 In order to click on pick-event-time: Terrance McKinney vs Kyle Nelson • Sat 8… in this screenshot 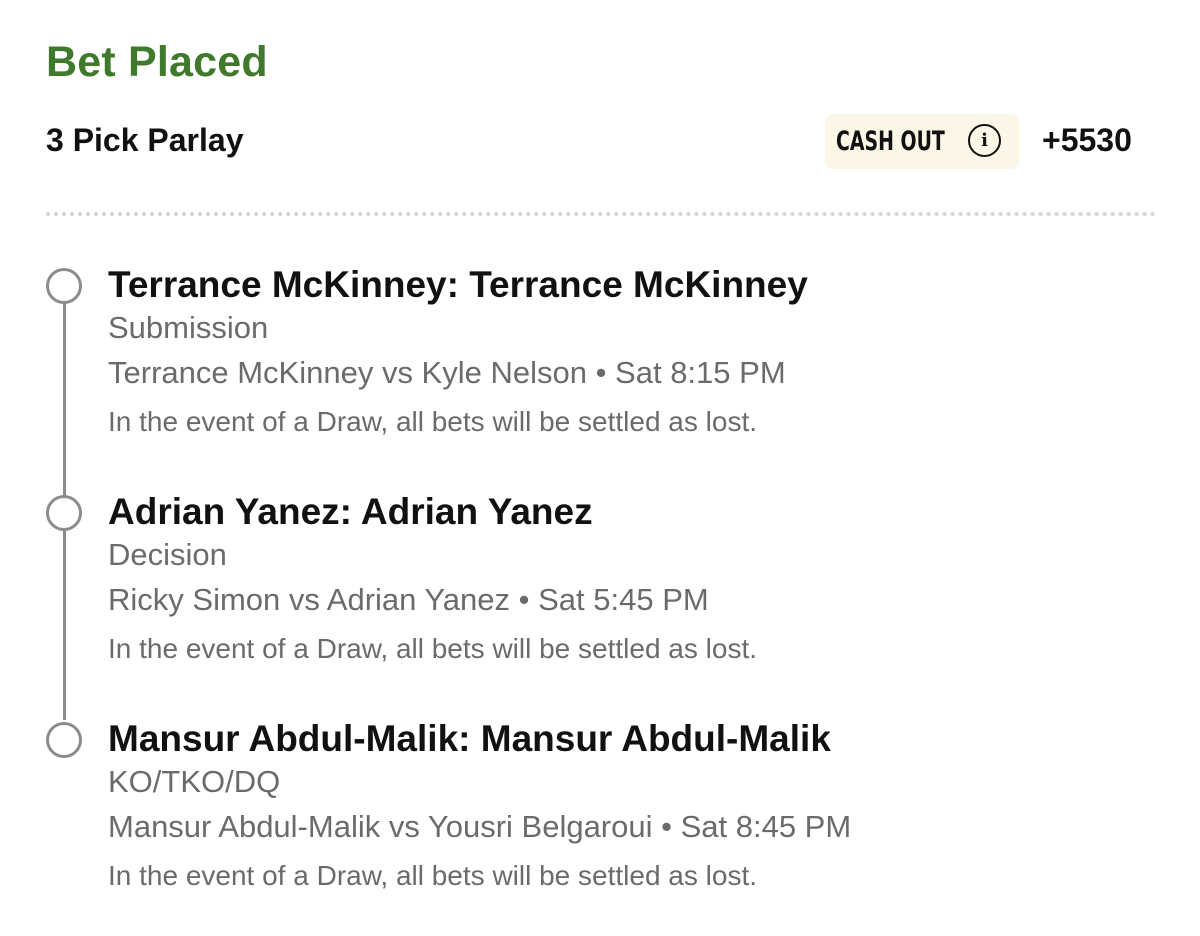, I will do `click(447, 372)`.